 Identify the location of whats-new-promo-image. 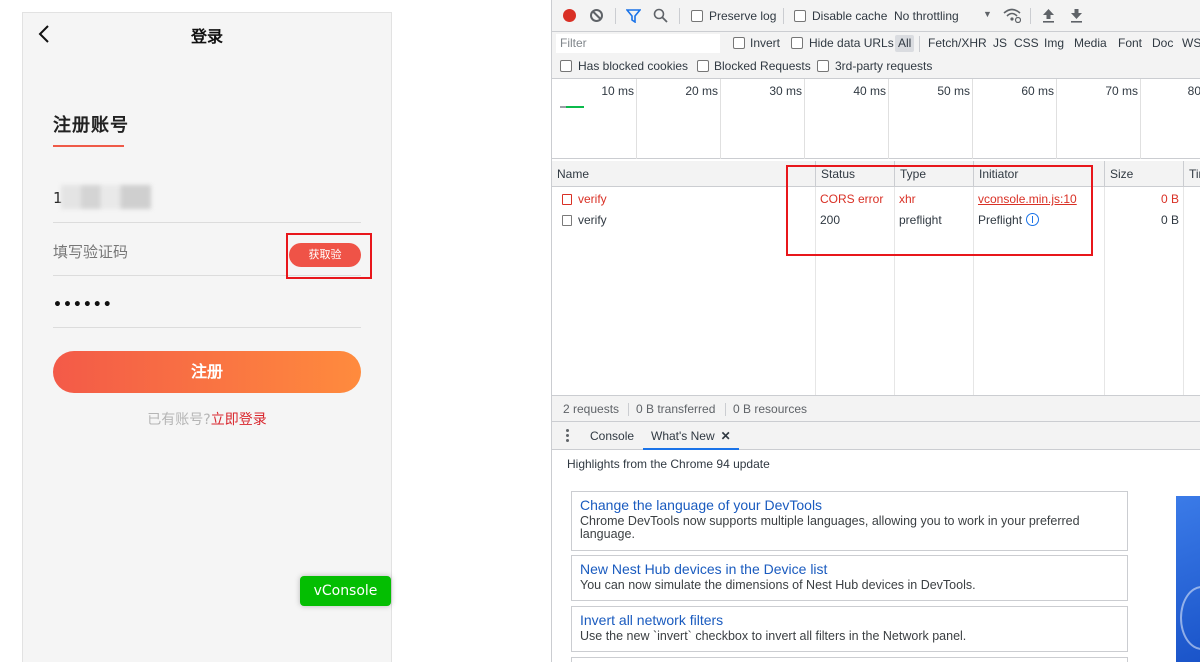
(1188, 579).